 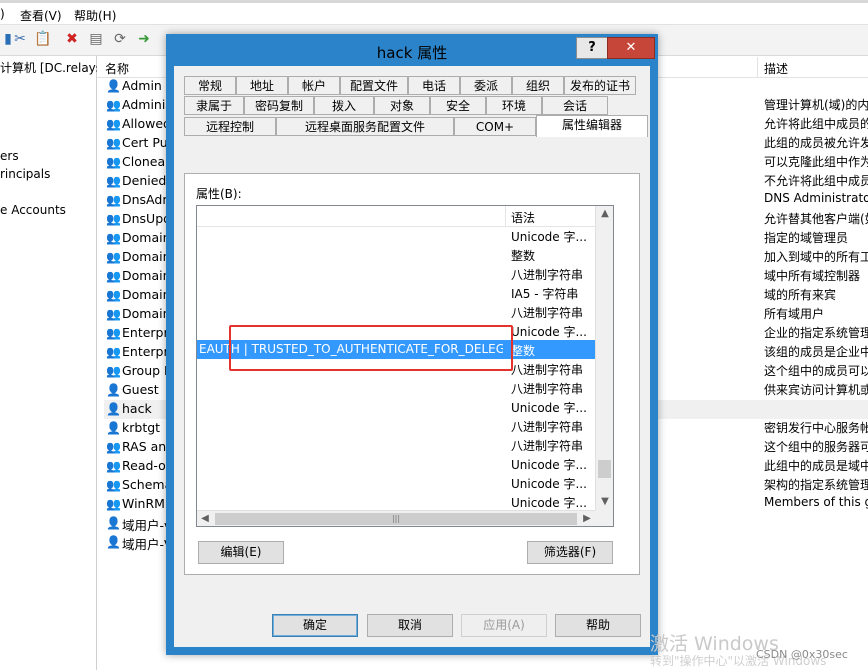 What do you see at coordinates (144, 465) in the screenshot?
I see `list-item-name: Read-o` at bounding box center [144, 465].